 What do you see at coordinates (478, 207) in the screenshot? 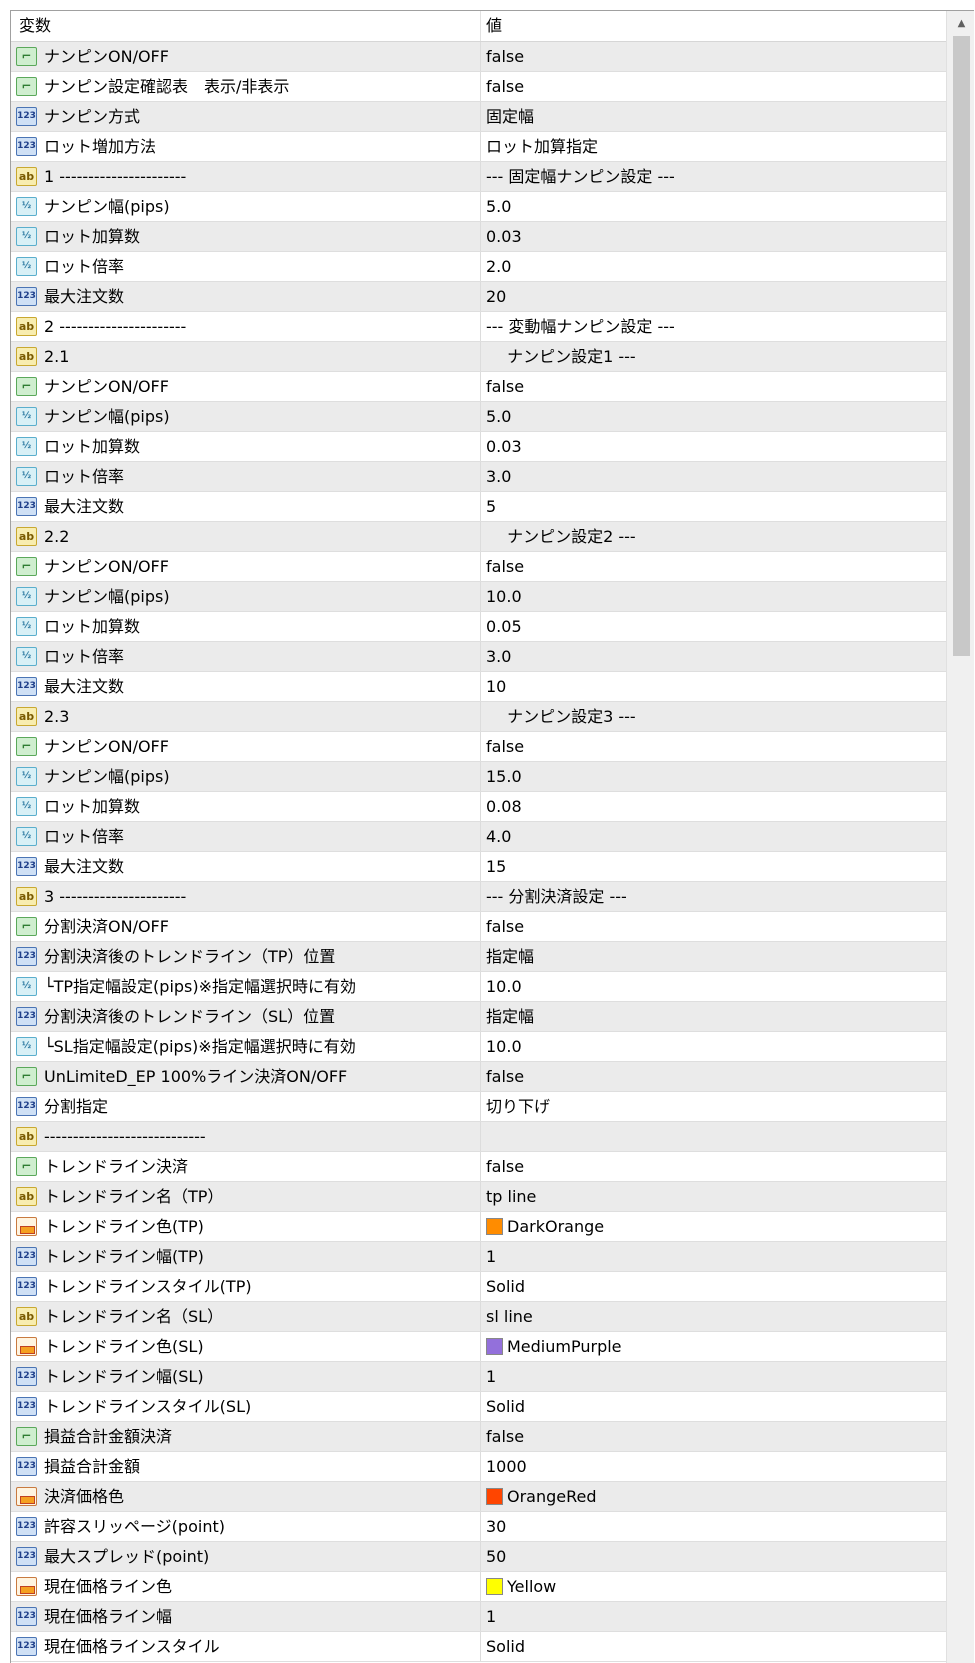
I see `parameter-row: ½ ナンピン幅(pips) 5.0` at bounding box center [478, 207].